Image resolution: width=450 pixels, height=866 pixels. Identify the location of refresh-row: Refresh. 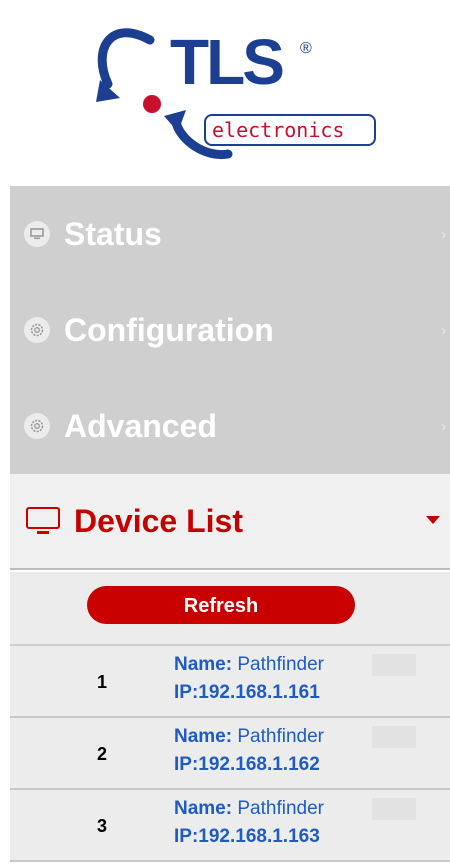
(230, 609).